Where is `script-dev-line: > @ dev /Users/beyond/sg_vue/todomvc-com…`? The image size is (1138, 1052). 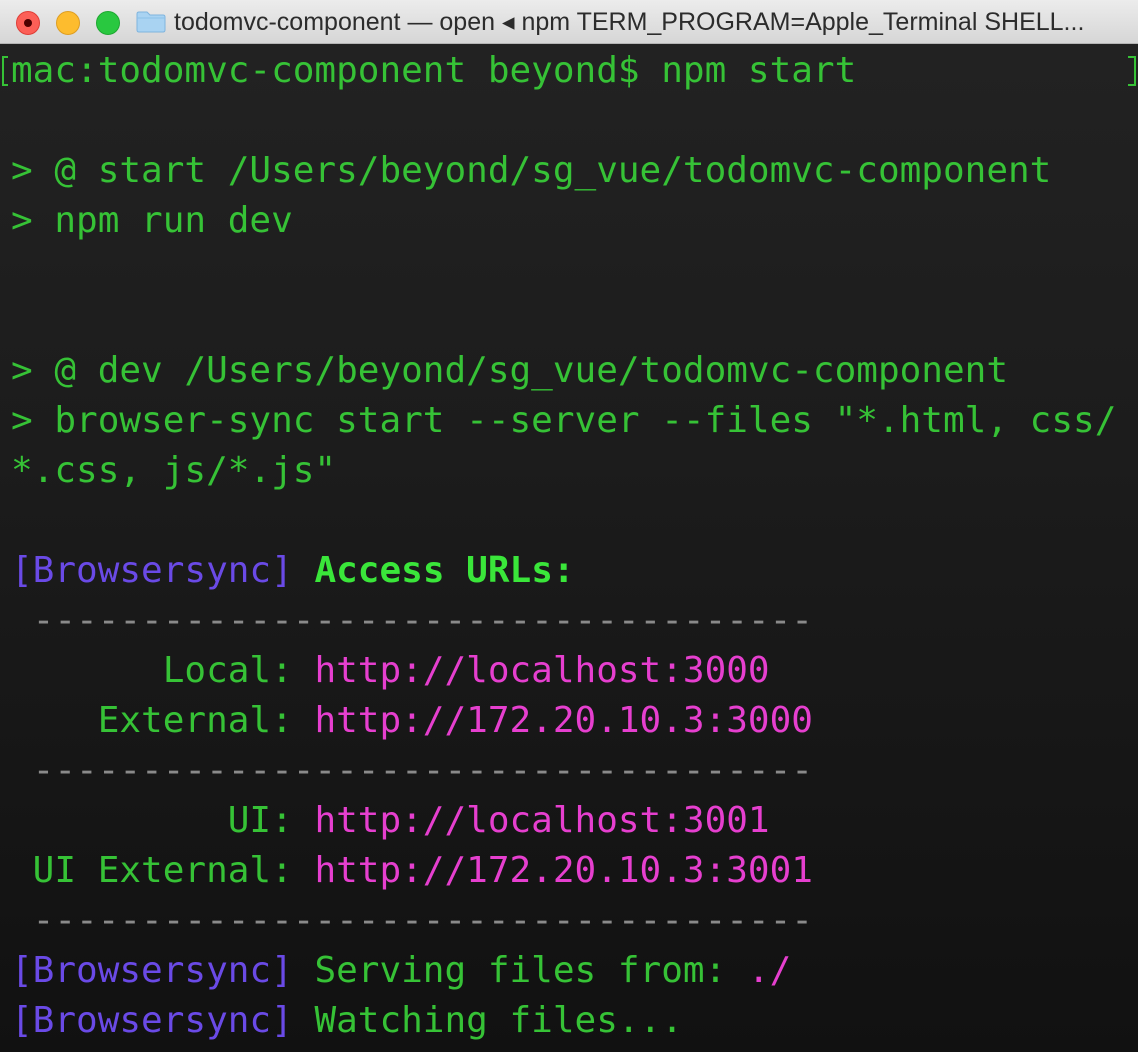 script-dev-line: > @ dev /Users/beyond/sg_vue/todomvc-com… is located at coordinates (509, 370).